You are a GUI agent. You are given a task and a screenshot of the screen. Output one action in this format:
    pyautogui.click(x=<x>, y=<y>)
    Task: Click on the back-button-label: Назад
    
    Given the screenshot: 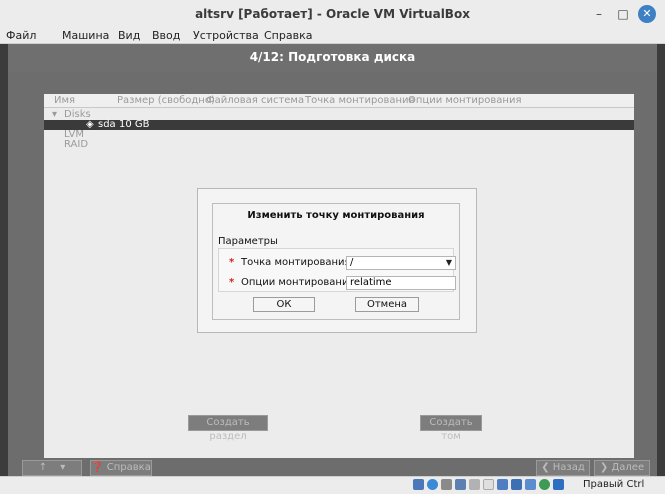 What is the action you would take?
    pyautogui.click(x=568, y=467)
    